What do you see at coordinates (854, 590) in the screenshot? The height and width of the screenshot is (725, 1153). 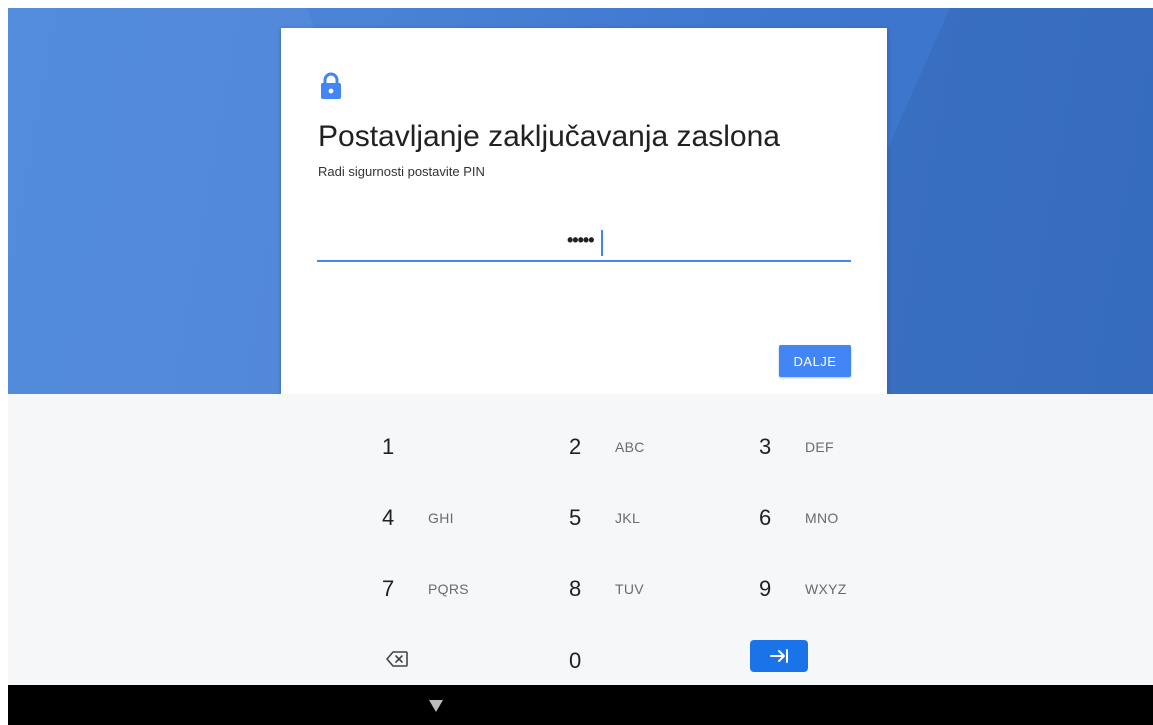 I see `key-9: 9 WXYZ` at bounding box center [854, 590].